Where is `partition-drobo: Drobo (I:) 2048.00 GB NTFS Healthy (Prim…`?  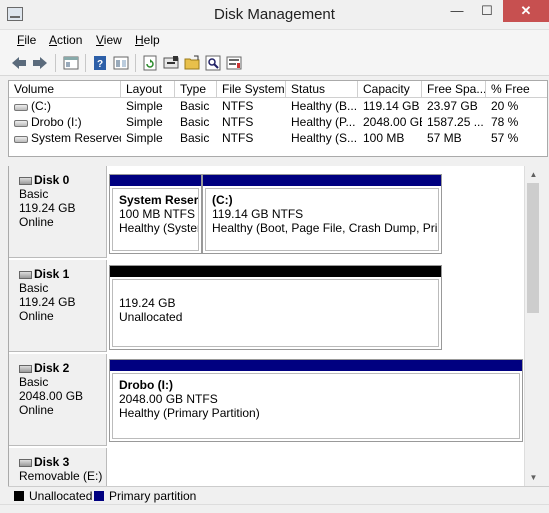
partition-drobo: Drobo (I:) 2048.00 GB NTFS Healthy (Prim… is located at coordinates (316, 400).